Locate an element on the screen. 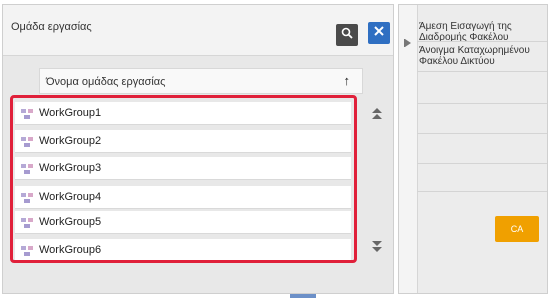  ca-button: CA is located at coordinates (517, 229).